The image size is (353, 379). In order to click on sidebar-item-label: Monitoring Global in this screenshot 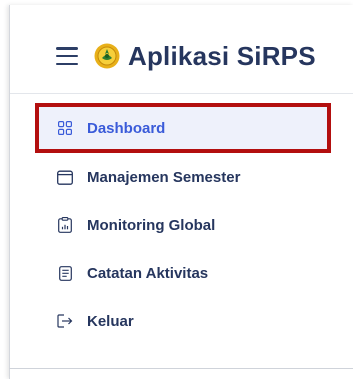, I will do `click(151, 225)`.